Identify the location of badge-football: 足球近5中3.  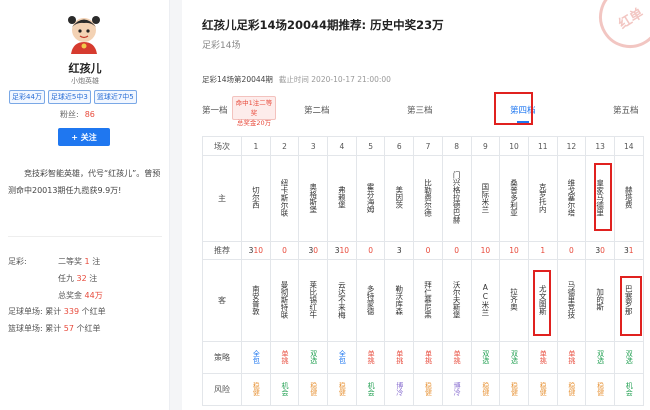
(69, 97).